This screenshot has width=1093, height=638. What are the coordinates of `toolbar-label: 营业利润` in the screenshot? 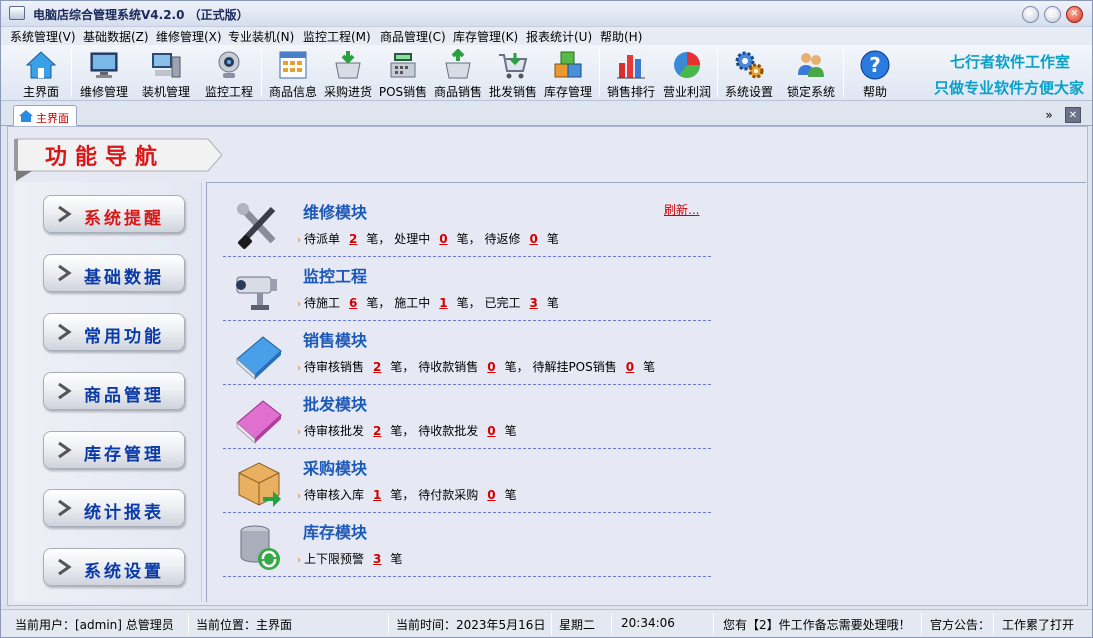 It's located at (686, 92).